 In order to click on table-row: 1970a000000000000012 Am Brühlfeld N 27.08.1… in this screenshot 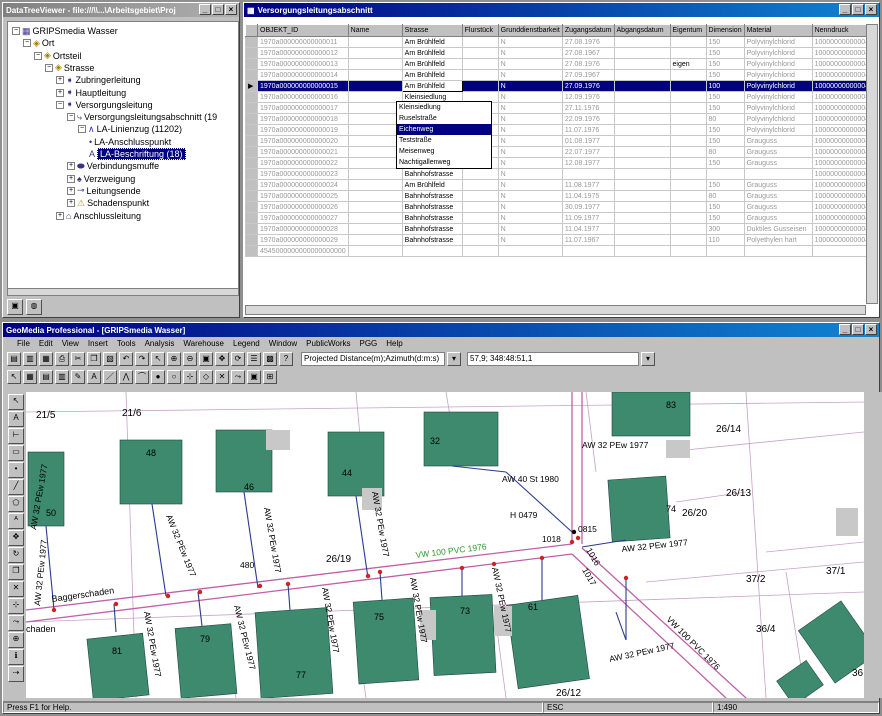, I will do `click(559, 53)`.